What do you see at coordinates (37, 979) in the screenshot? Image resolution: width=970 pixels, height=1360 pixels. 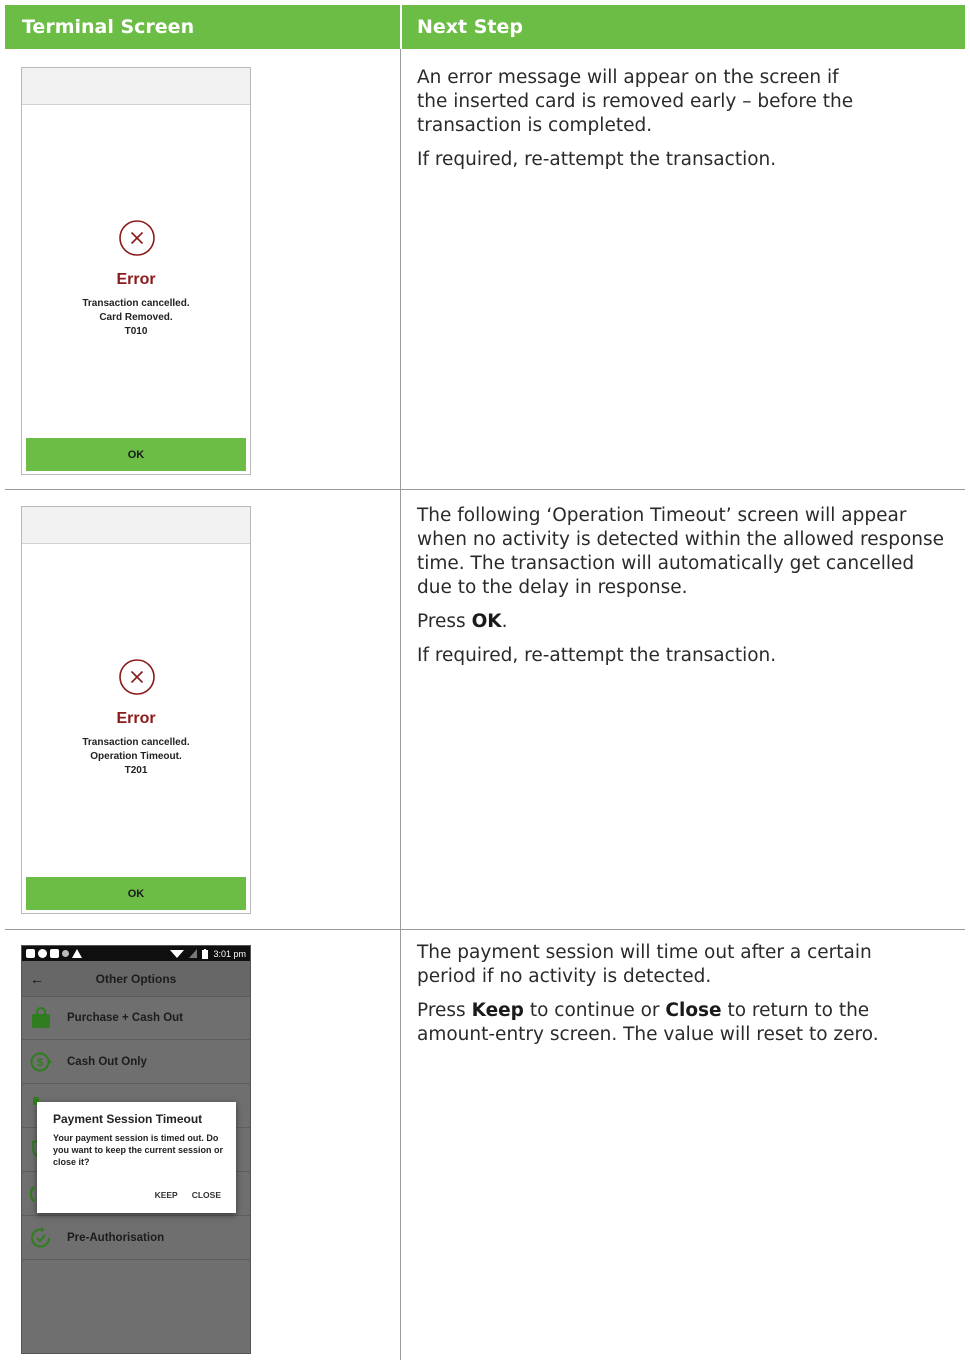 I see `back-arrow-icon: ←` at bounding box center [37, 979].